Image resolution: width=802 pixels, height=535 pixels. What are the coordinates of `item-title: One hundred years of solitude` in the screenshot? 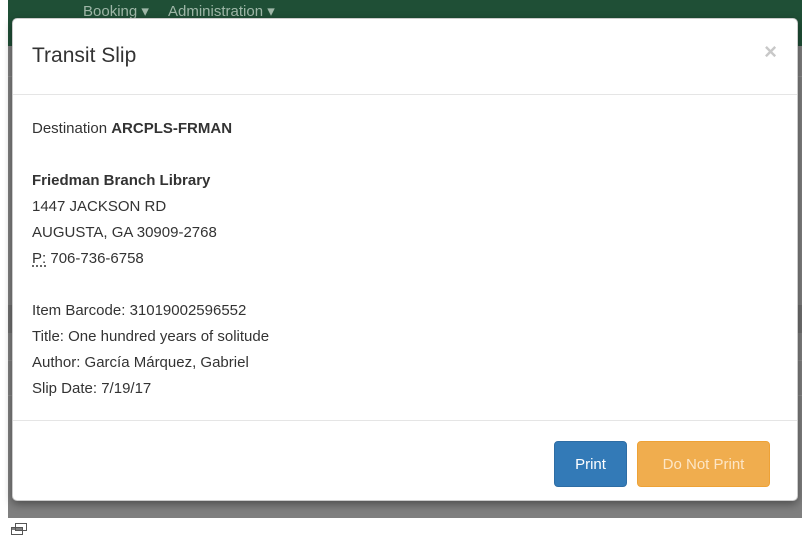 It's located at (169, 336).